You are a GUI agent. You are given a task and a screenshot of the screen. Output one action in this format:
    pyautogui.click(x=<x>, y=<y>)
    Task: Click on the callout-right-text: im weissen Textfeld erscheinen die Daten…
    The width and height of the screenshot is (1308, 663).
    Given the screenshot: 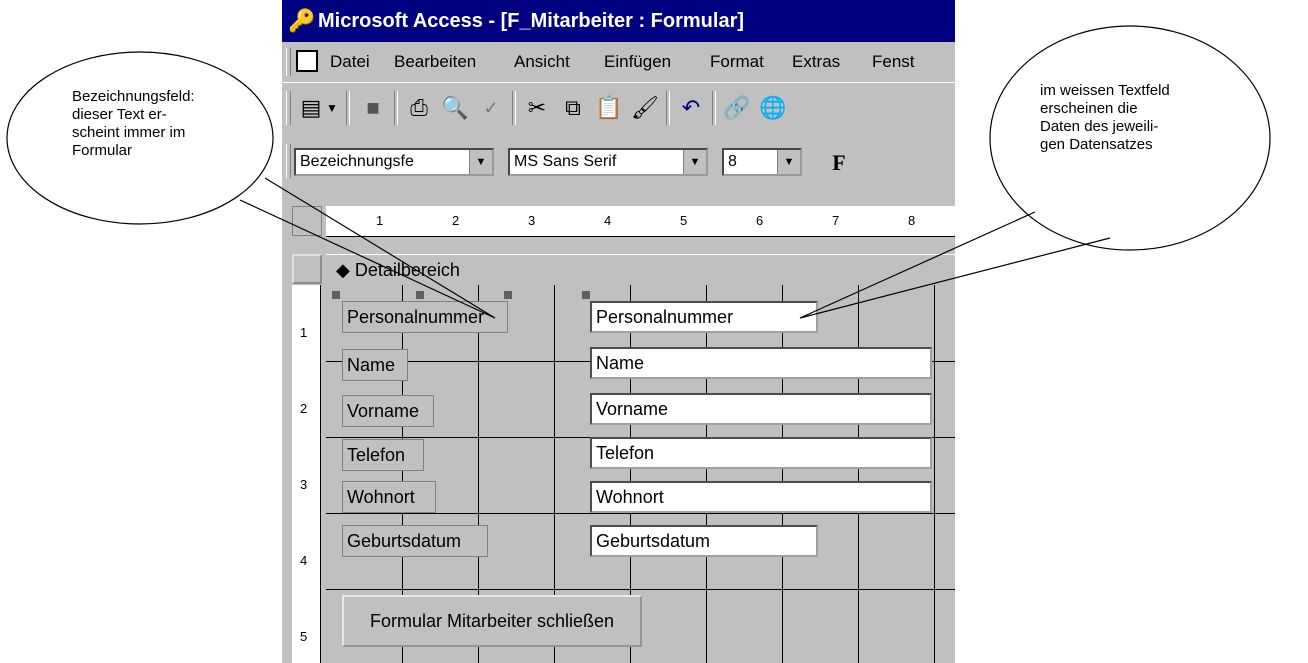 What is the action you would take?
    pyautogui.click(x=1105, y=117)
    